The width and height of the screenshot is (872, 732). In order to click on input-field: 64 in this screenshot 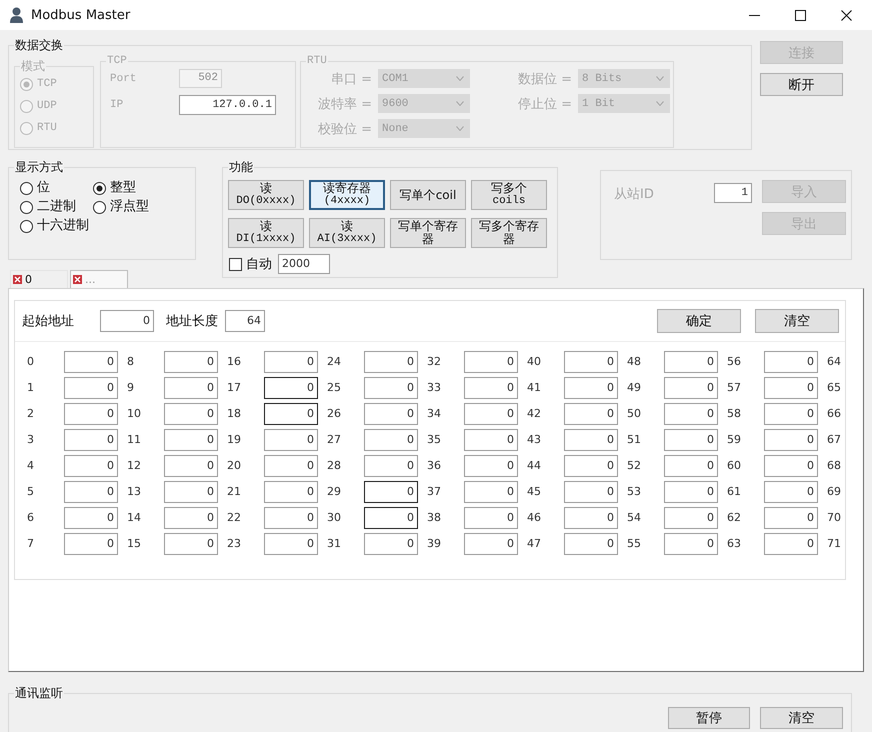, I will do `click(245, 321)`.